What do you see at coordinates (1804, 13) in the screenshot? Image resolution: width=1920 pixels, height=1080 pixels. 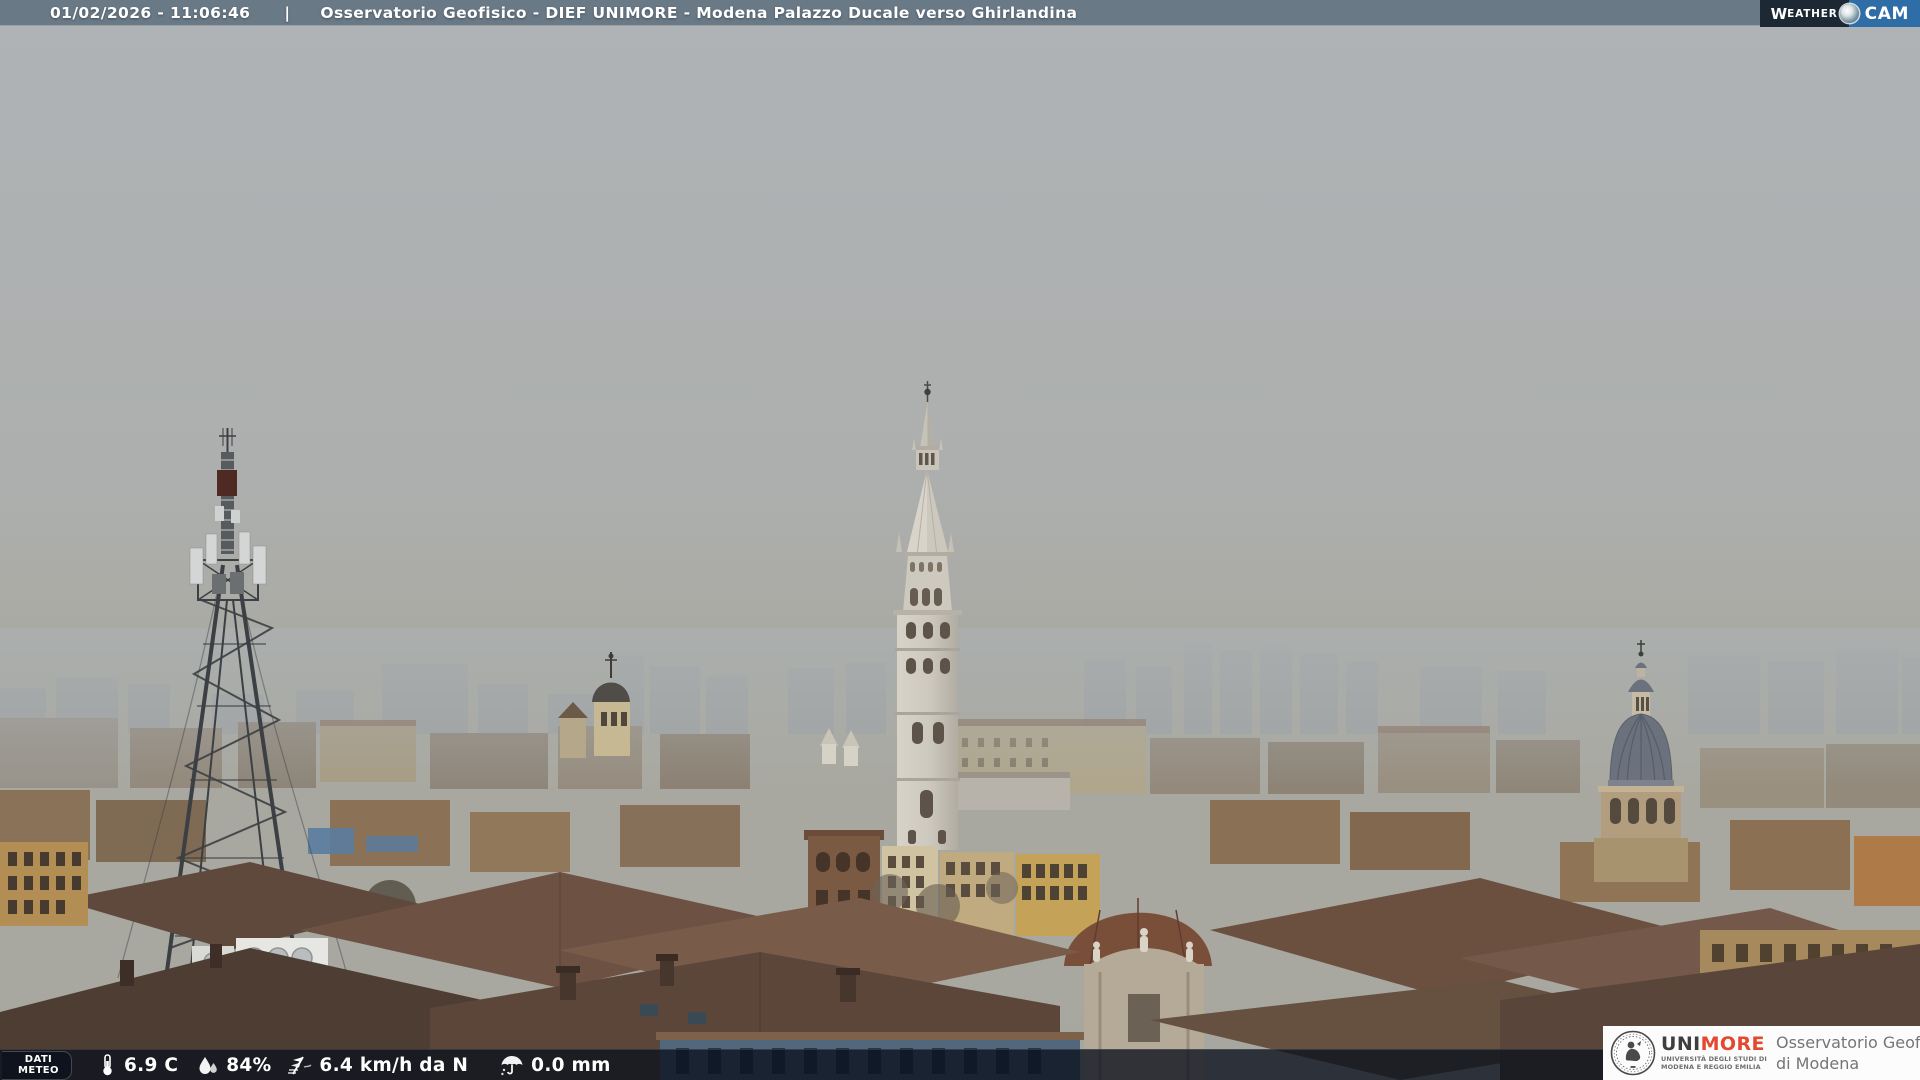 I see `weathercam-wordmark: W EATHER` at bounding box center [1804, 13].